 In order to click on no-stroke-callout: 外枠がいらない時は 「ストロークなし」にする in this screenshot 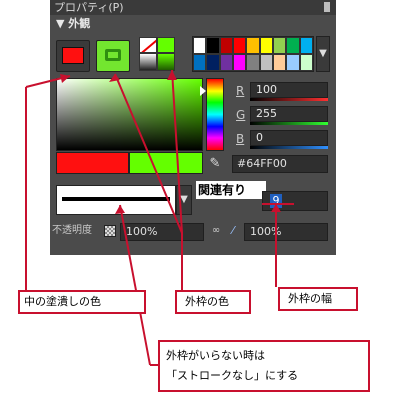, I will do `click(264, 366)`.